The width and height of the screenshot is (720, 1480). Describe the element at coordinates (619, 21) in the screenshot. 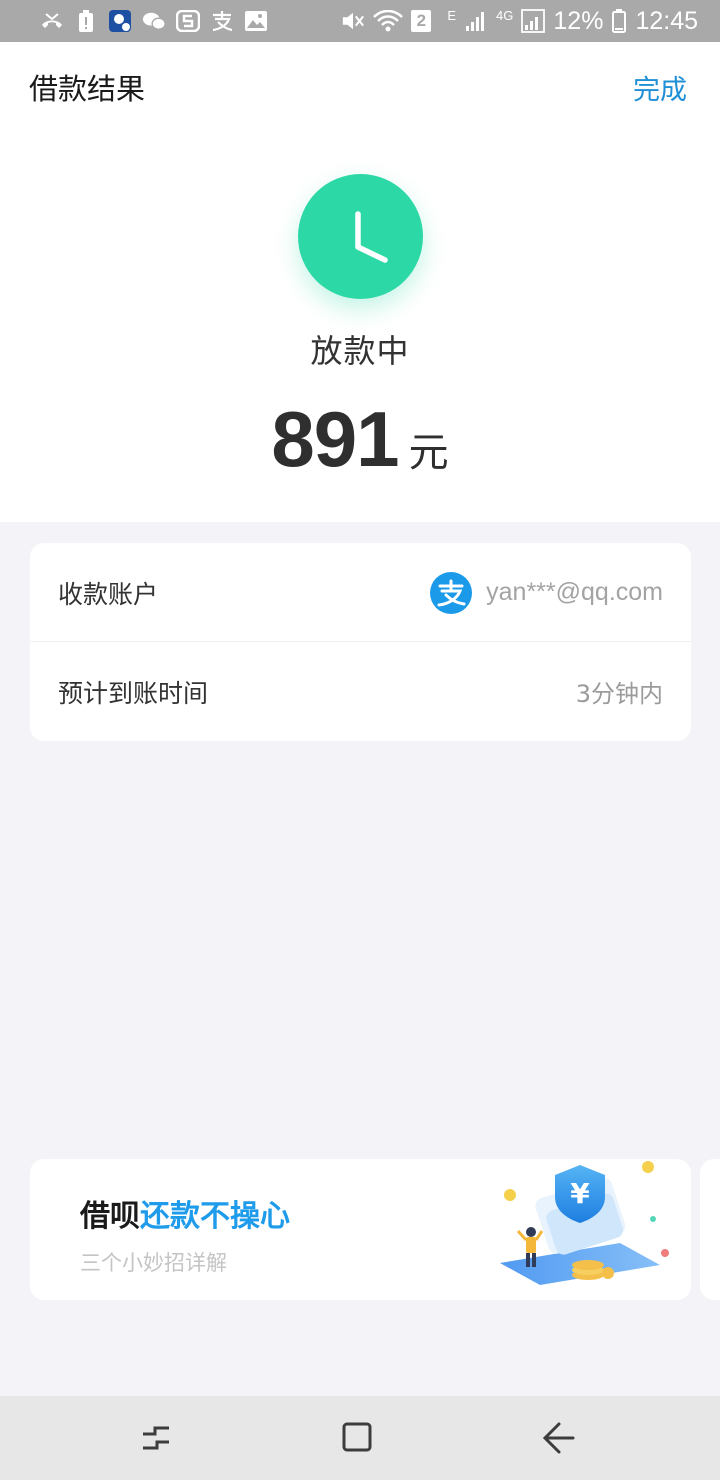

I see `battery-icon` at that location.